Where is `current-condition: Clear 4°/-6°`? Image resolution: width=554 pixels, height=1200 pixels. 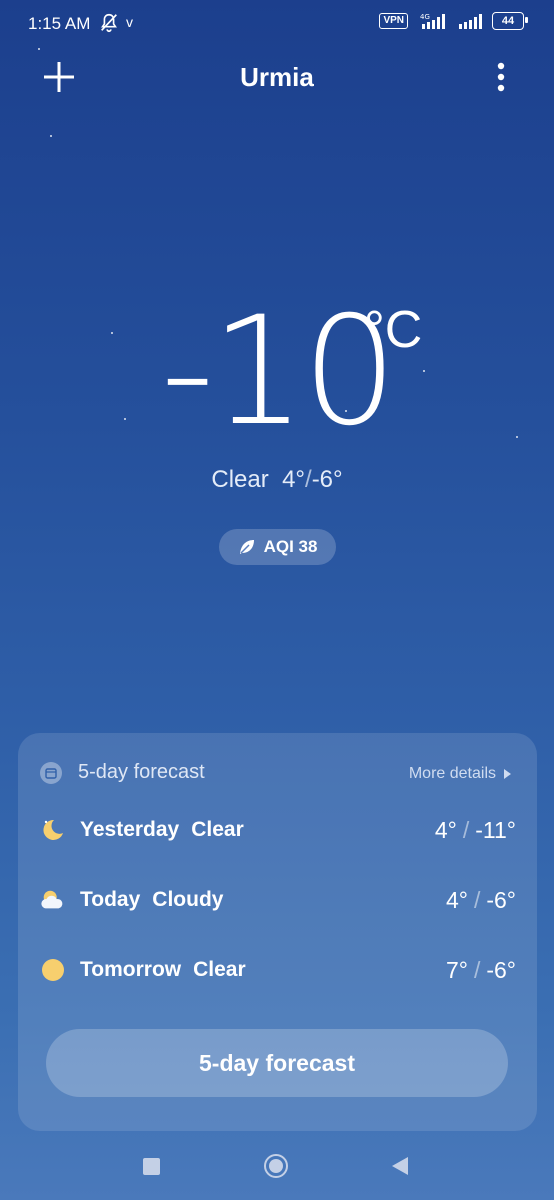 current-condition: Clear 4°/-6° is located at coordinates (277, 480).